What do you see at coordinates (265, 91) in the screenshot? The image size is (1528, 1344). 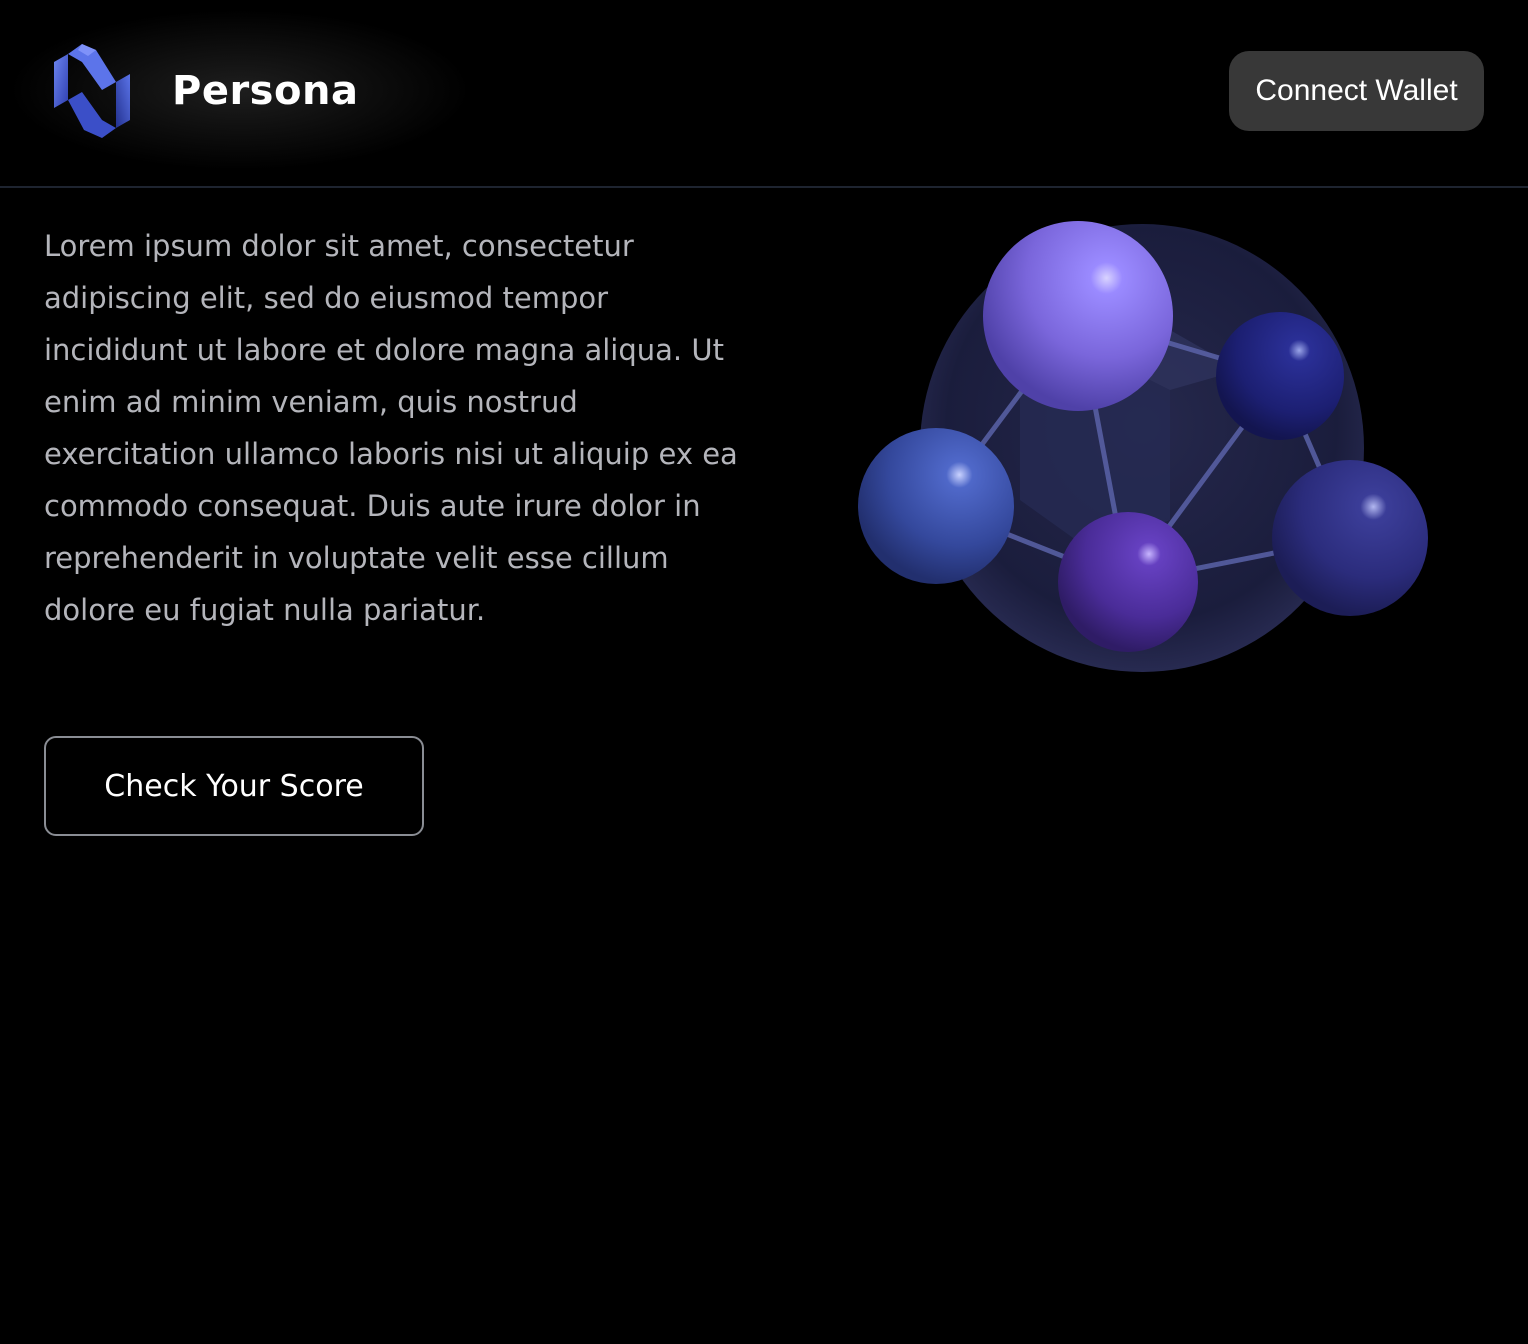 I see `brand-name: Persona` at bounding box center [265, 91].